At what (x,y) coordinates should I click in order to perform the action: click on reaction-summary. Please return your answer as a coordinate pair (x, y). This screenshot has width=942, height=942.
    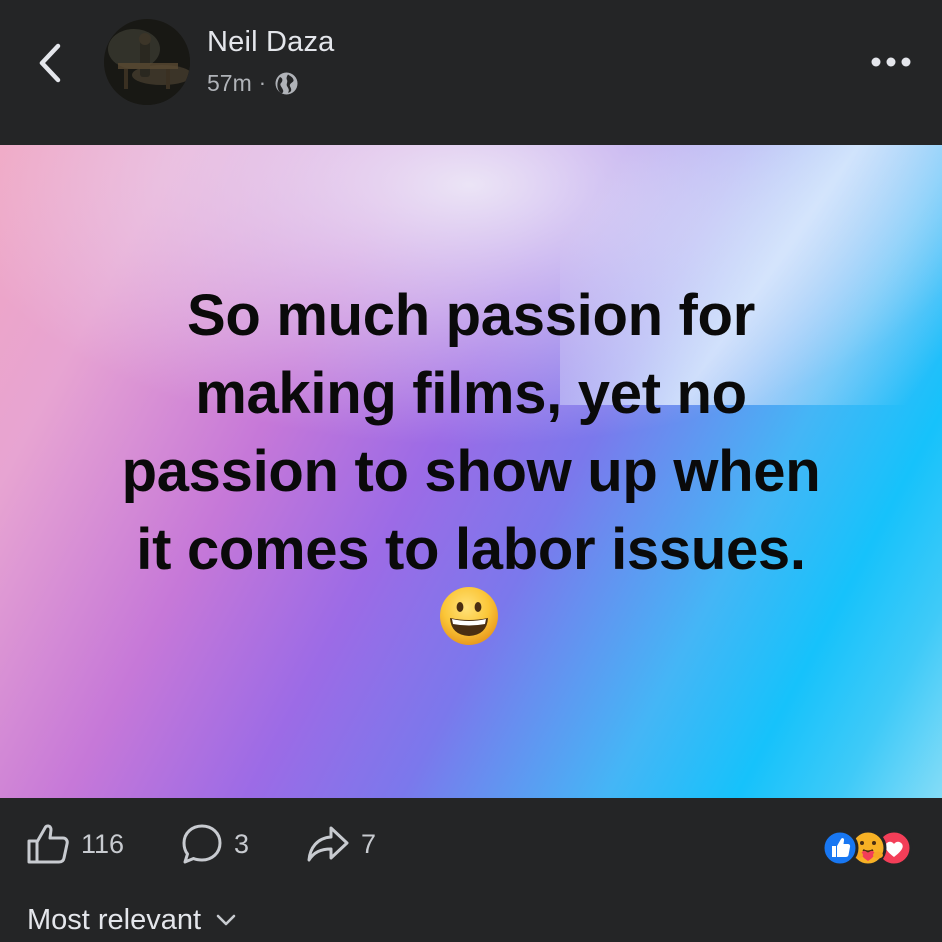
    Looking at the image, I should click on (866, 848).